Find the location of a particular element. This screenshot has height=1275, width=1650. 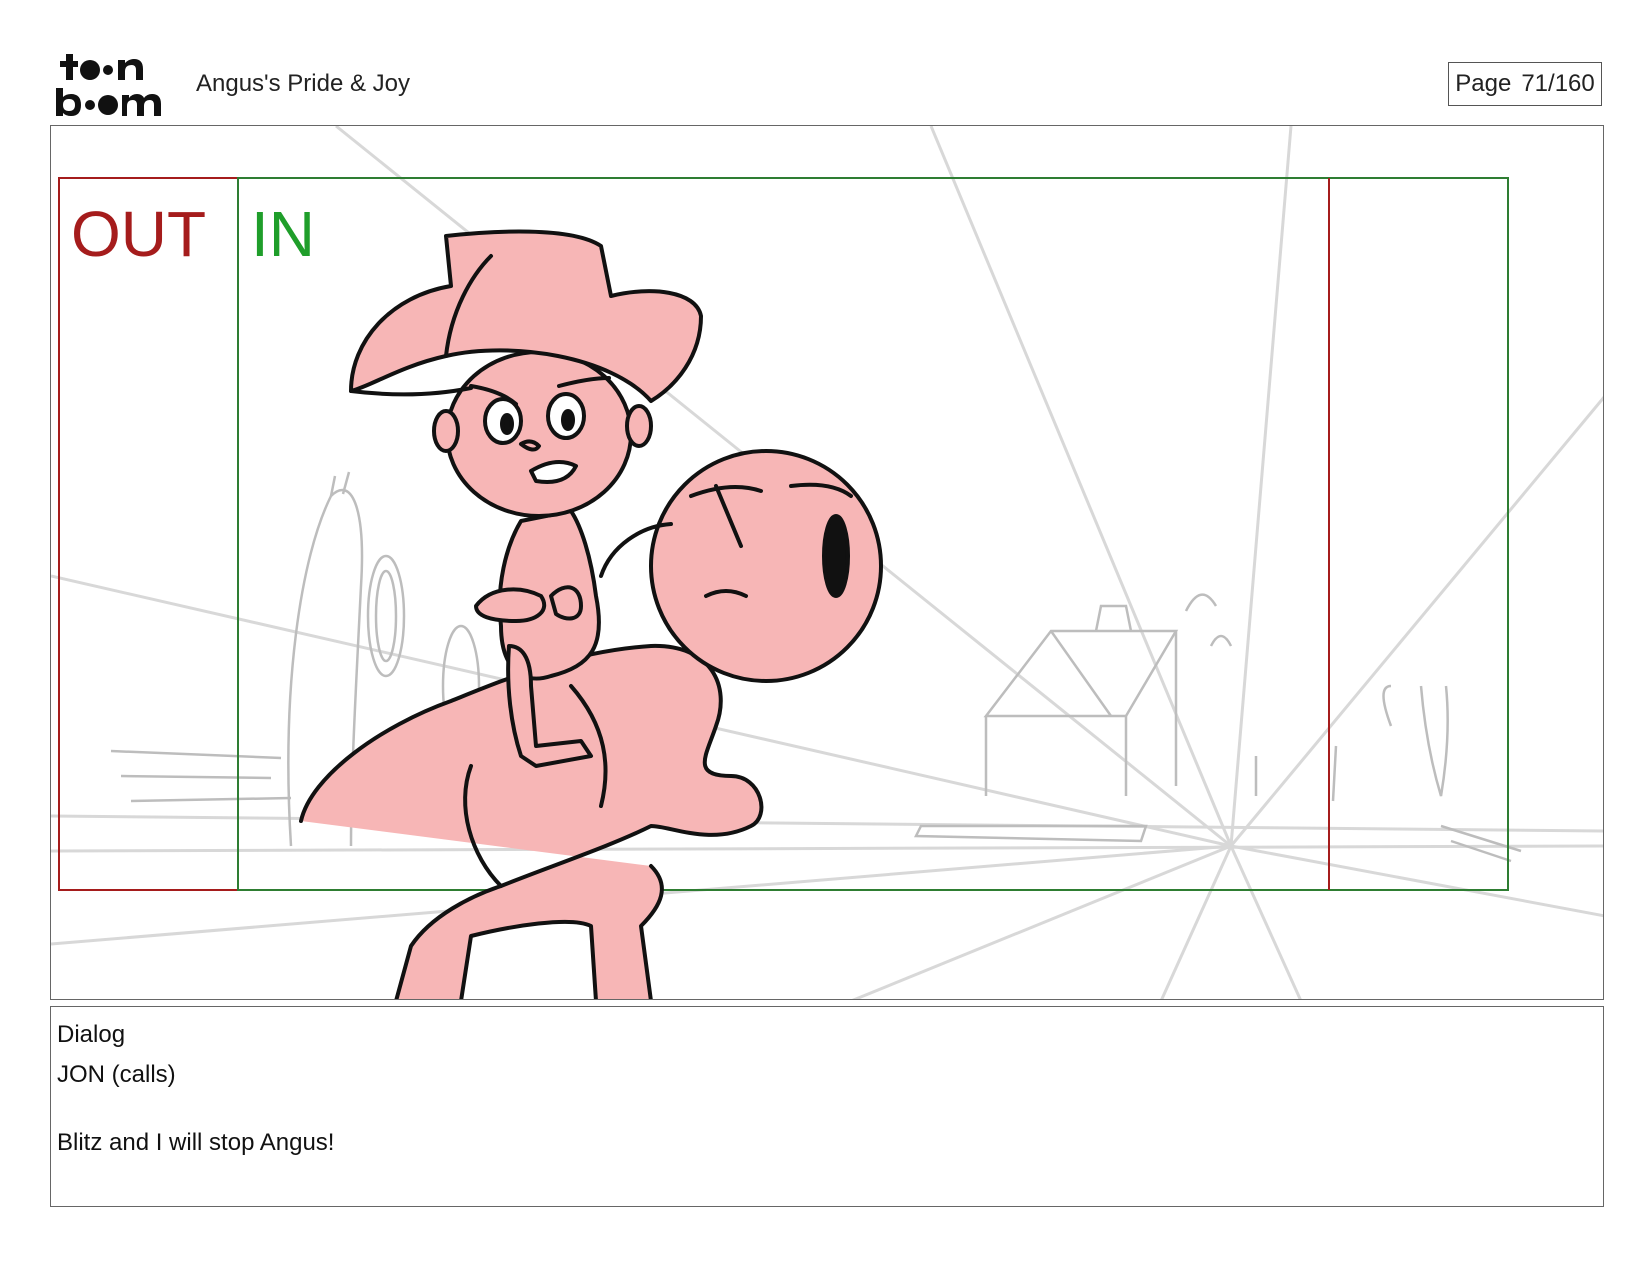

page-indicator: Page 71/160 is located at coordinates (1525, 84).